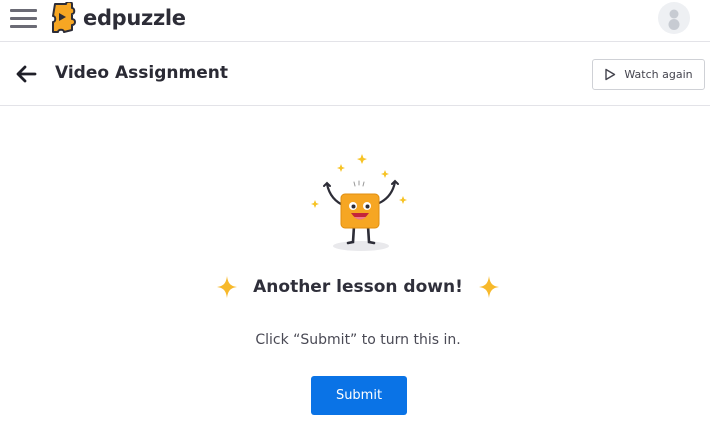  What do you see at coordinates (64, 17) in the screenshot?
I see `puzzle-logo-icon` at bounding box center [64, 17].